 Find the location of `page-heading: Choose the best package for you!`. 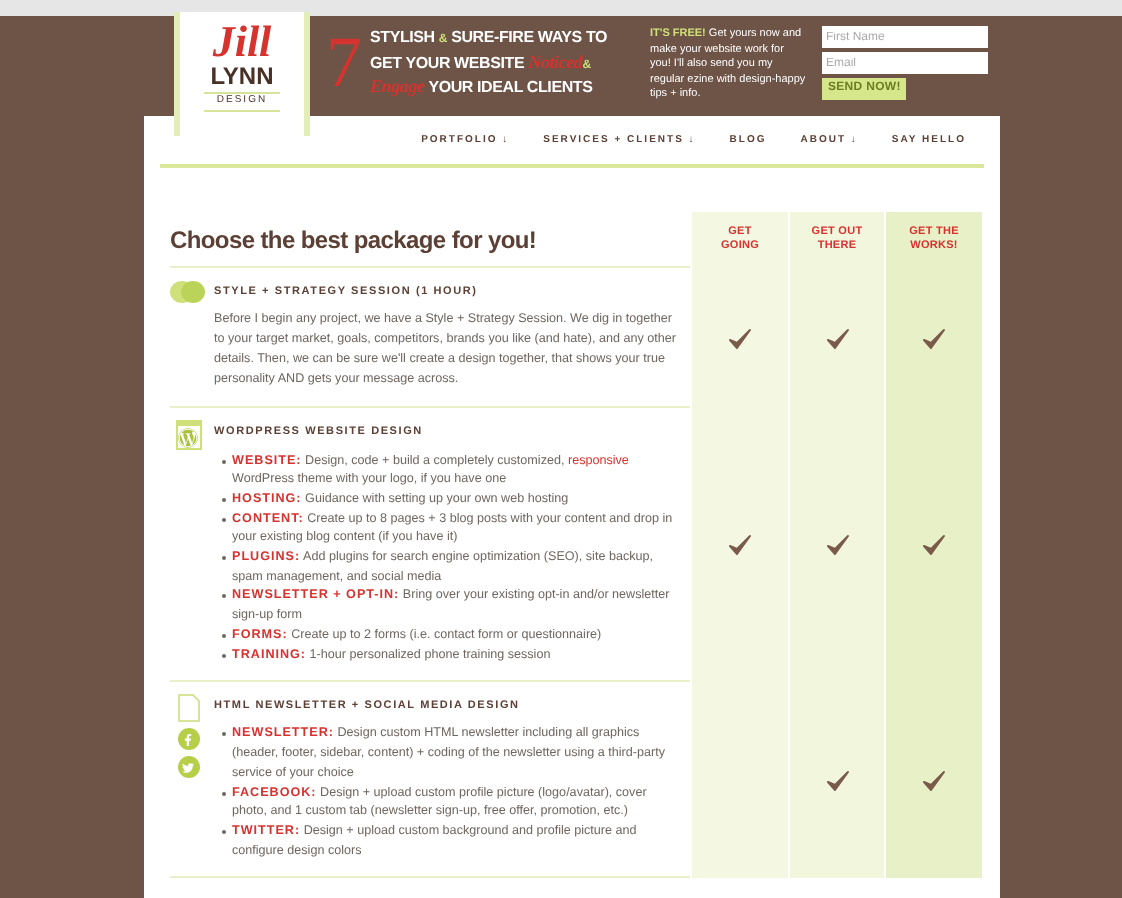

page-heading: Choose the best package for you! is located at coordinates (353, 240).